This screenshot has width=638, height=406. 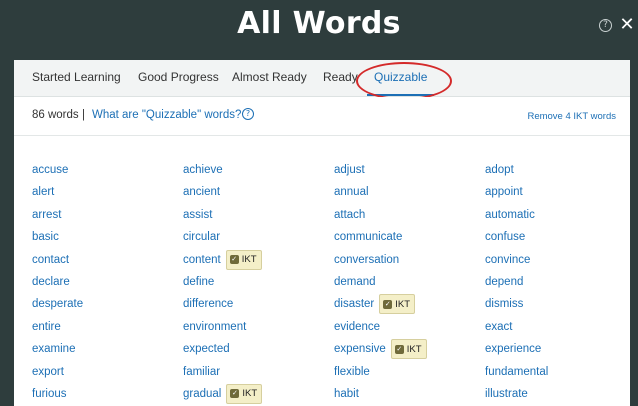 I want to click on word-cell: adopt, so click(x=499, y=170).